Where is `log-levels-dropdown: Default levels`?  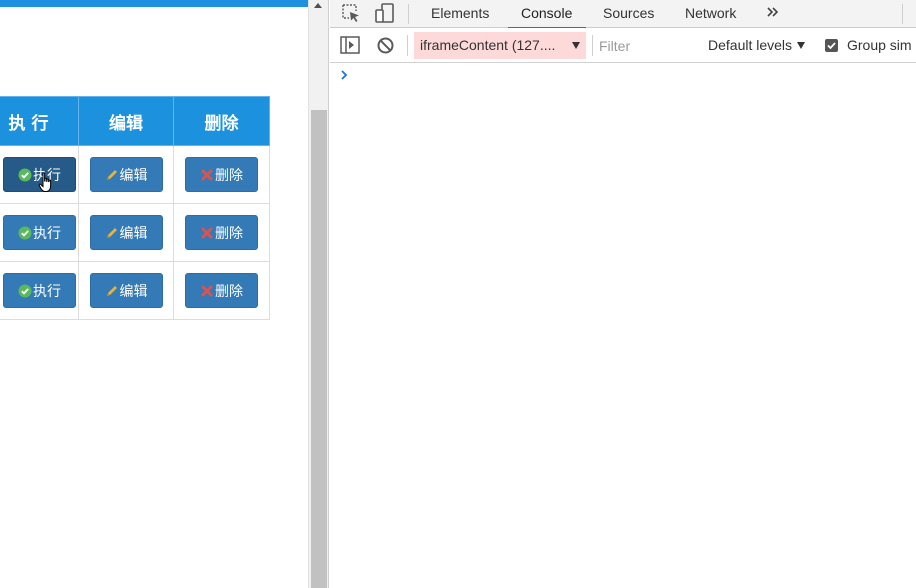
log-levels-dropdown: Default levels is located at coordinates (757, 45).